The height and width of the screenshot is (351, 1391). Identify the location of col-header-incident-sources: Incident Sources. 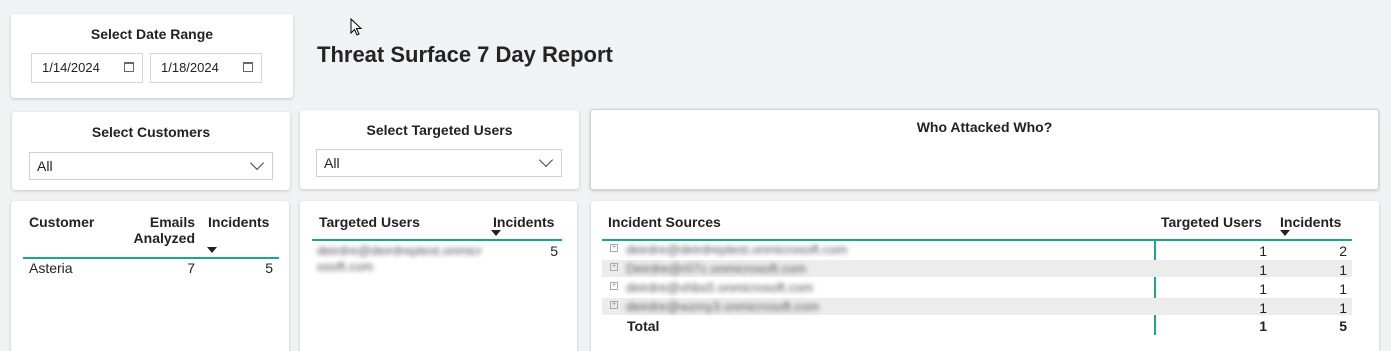
(664, 222).